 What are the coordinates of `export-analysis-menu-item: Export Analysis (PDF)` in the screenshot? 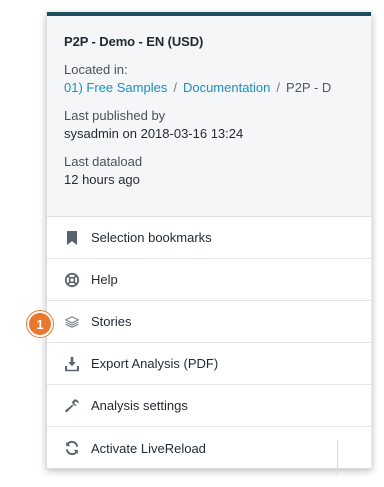 It's located at (209, 364).